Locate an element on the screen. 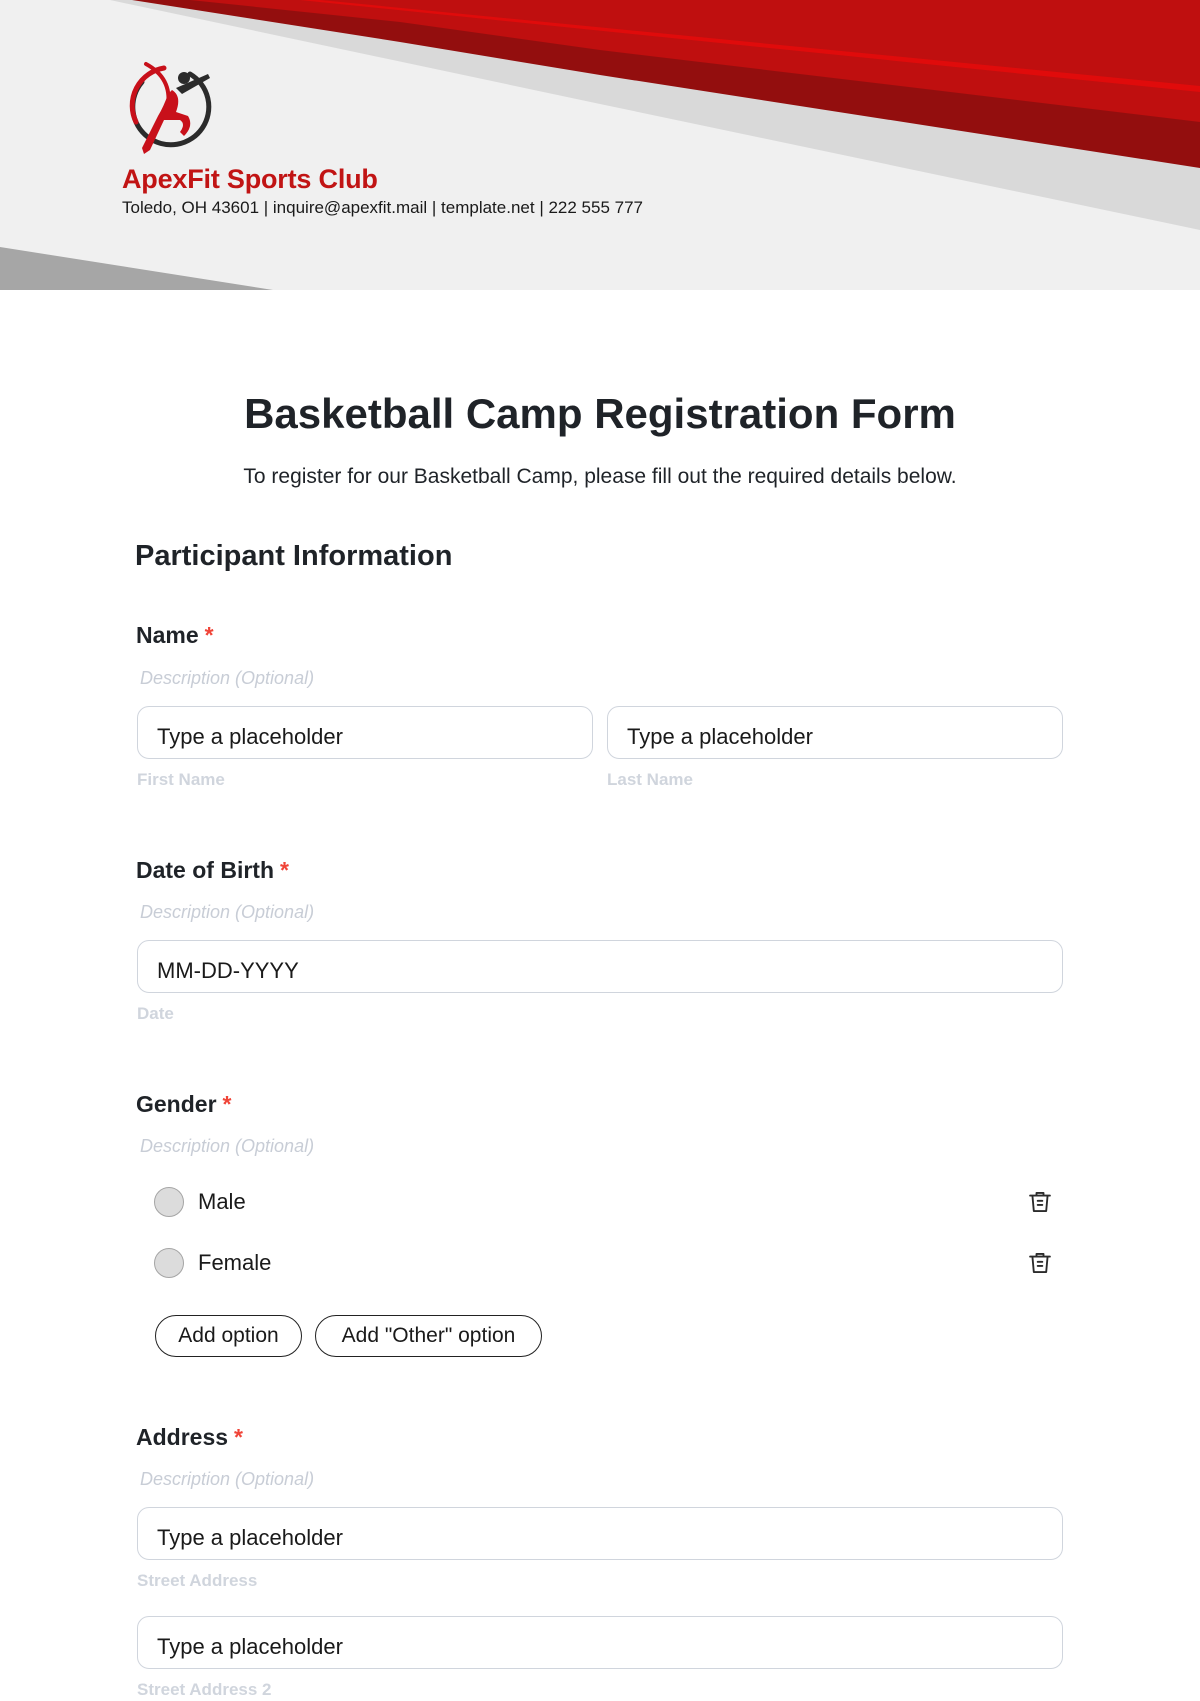  gender-field-label: Gender * is located at coordinates (183, 1104).